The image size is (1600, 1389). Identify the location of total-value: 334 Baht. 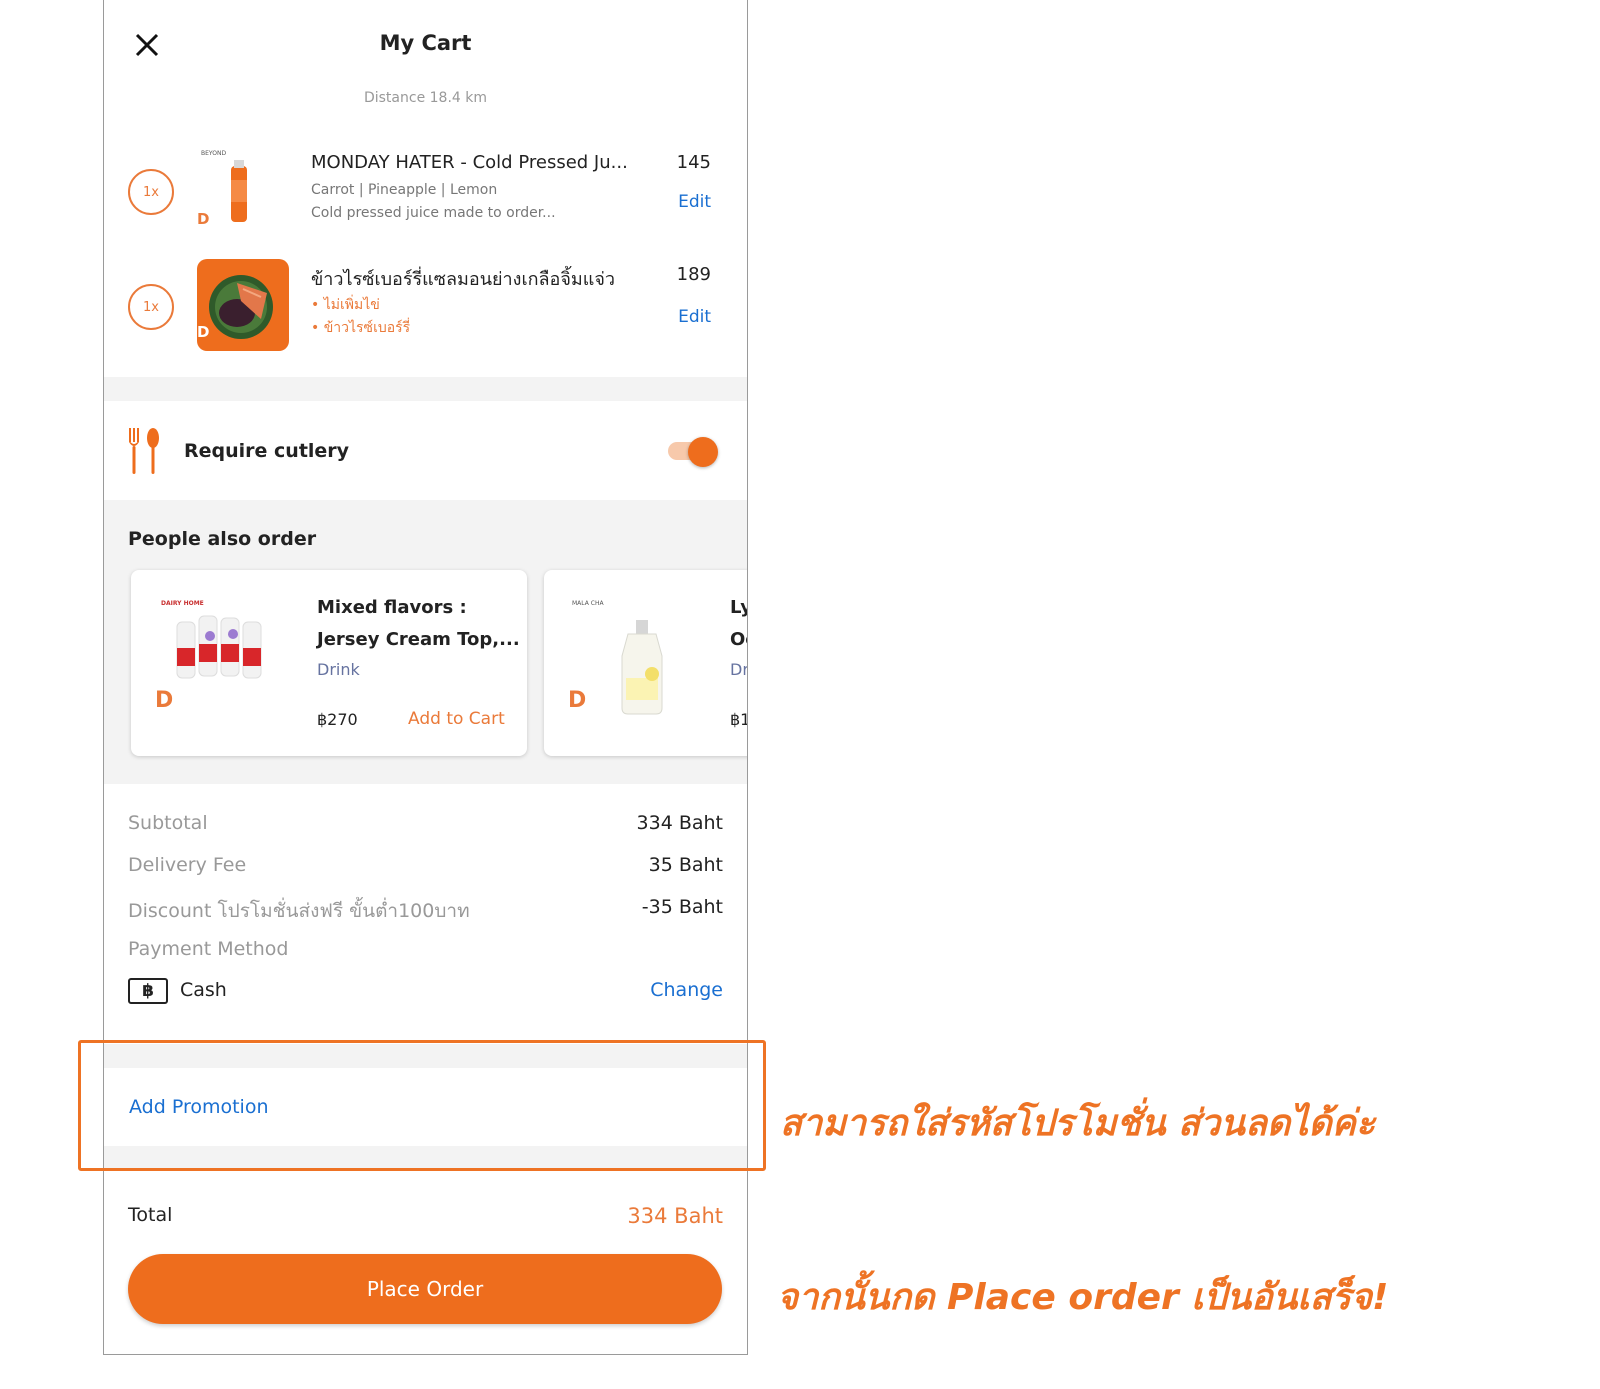
(675, 1216).